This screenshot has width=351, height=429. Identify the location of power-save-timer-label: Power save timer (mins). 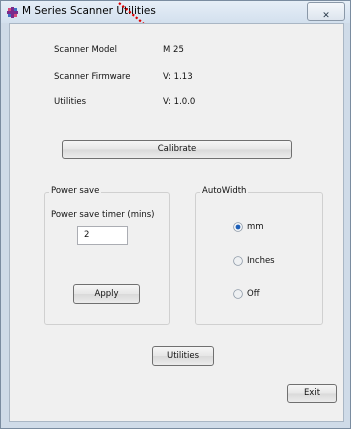
(103, 215).